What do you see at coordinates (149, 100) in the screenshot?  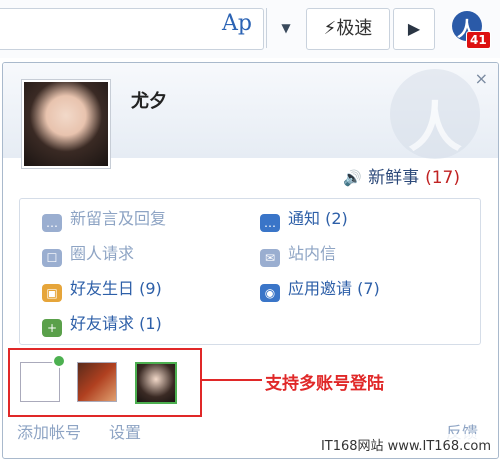 I see `username: 尤夕` at bounding box center [149, 100].